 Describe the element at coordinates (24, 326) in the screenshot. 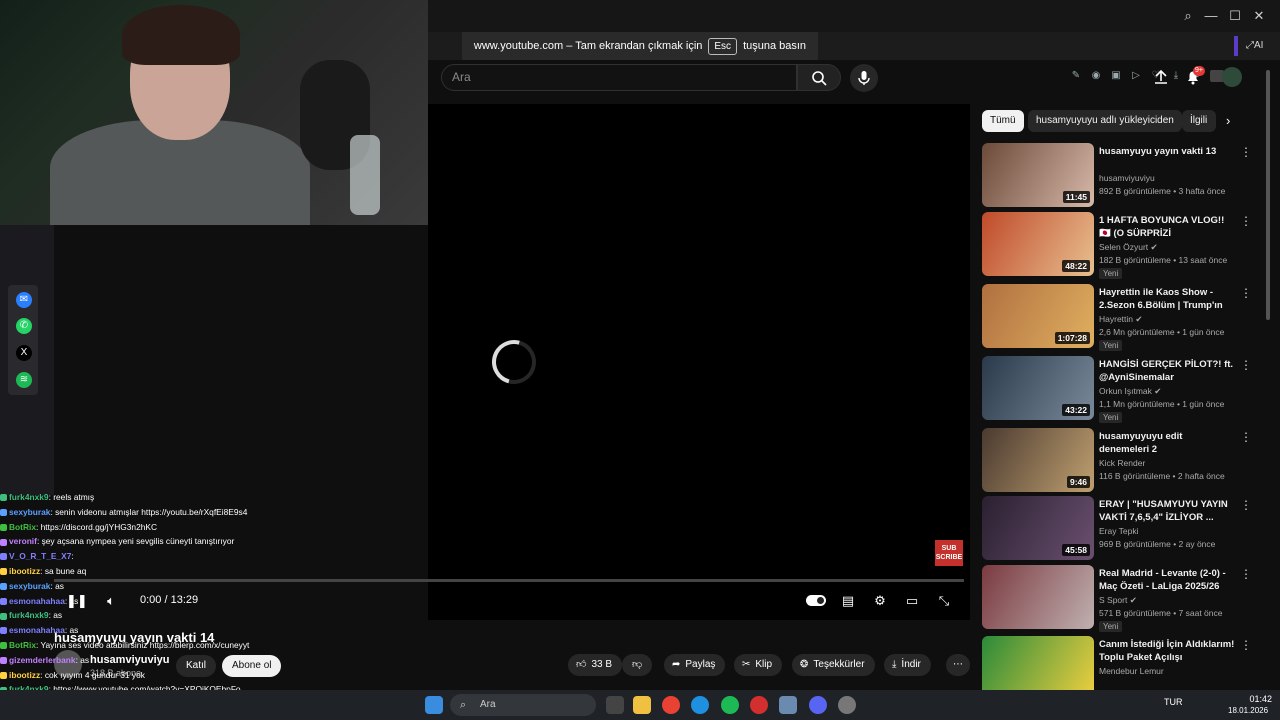

I see `whatsapp-icon: ✆` at that location.